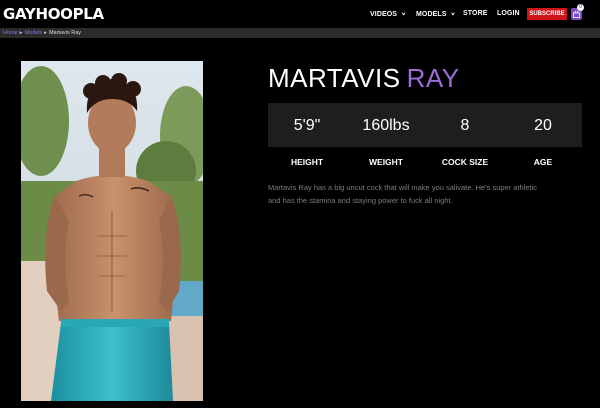 The image size is (600, 408). I want to click on stat-height-value: 5'9", so click(307, 125).